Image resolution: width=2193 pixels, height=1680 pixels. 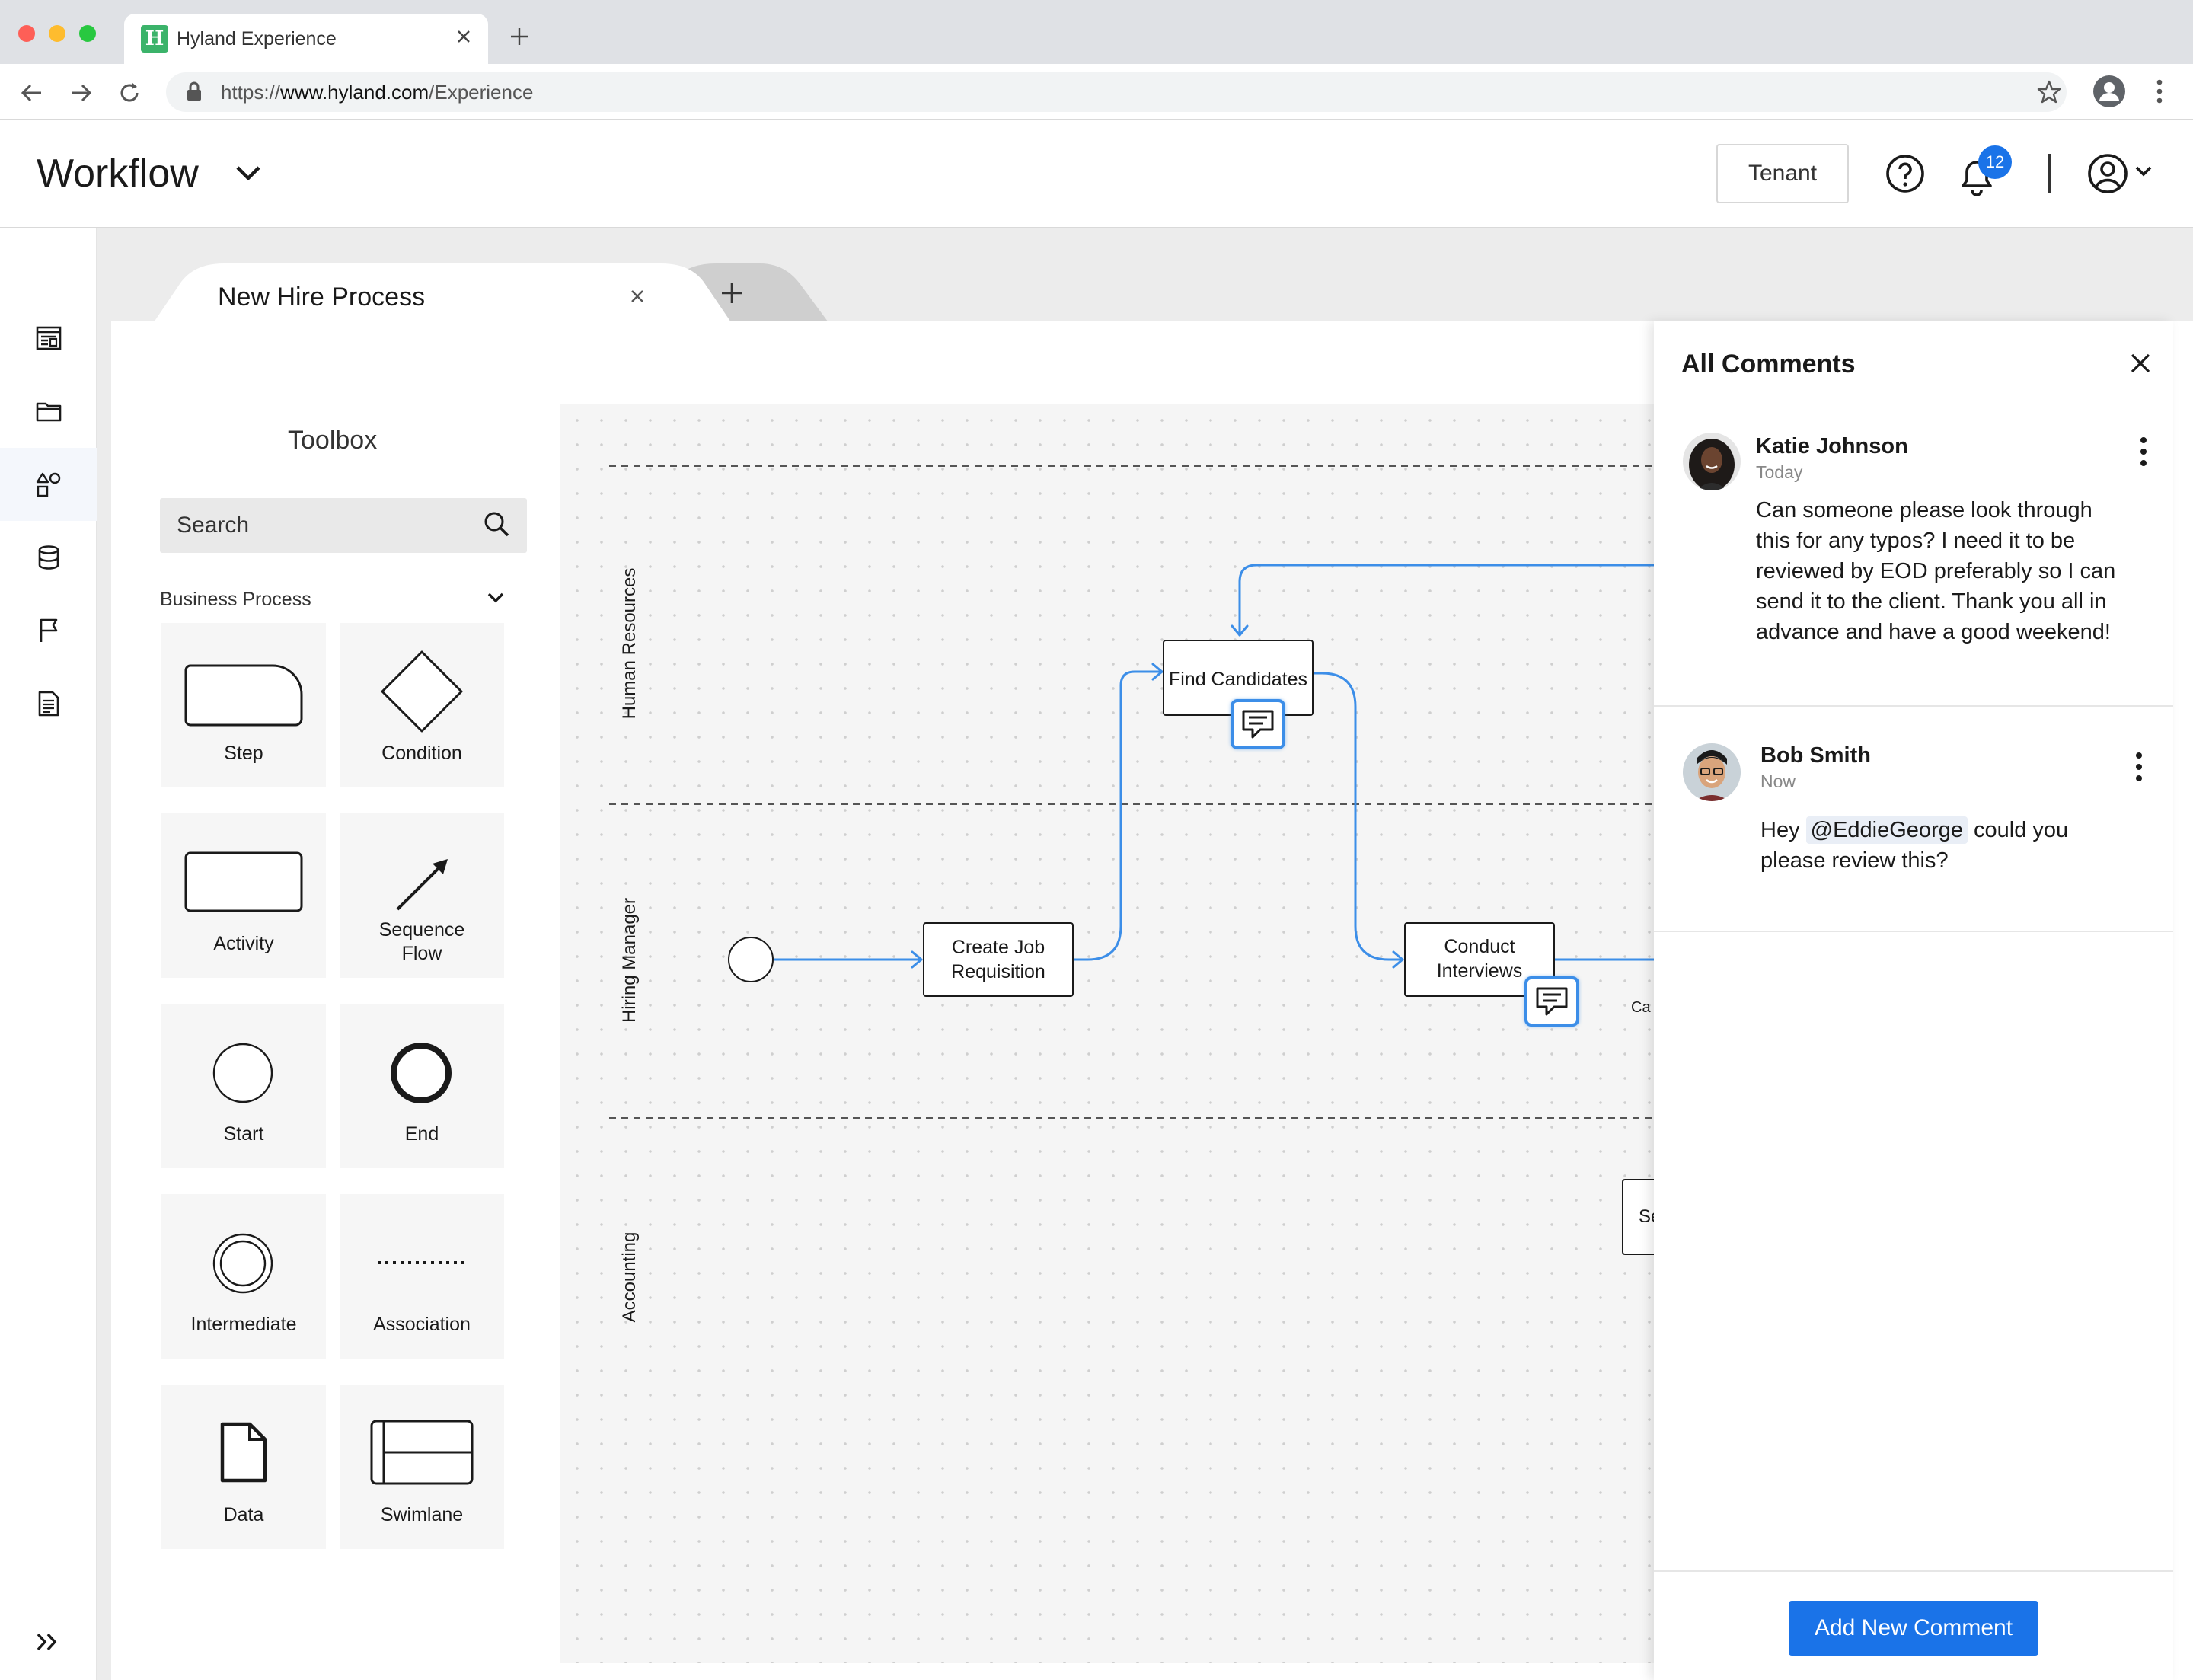 I want to click on close-tab-icon, so click(x=464, y=36).